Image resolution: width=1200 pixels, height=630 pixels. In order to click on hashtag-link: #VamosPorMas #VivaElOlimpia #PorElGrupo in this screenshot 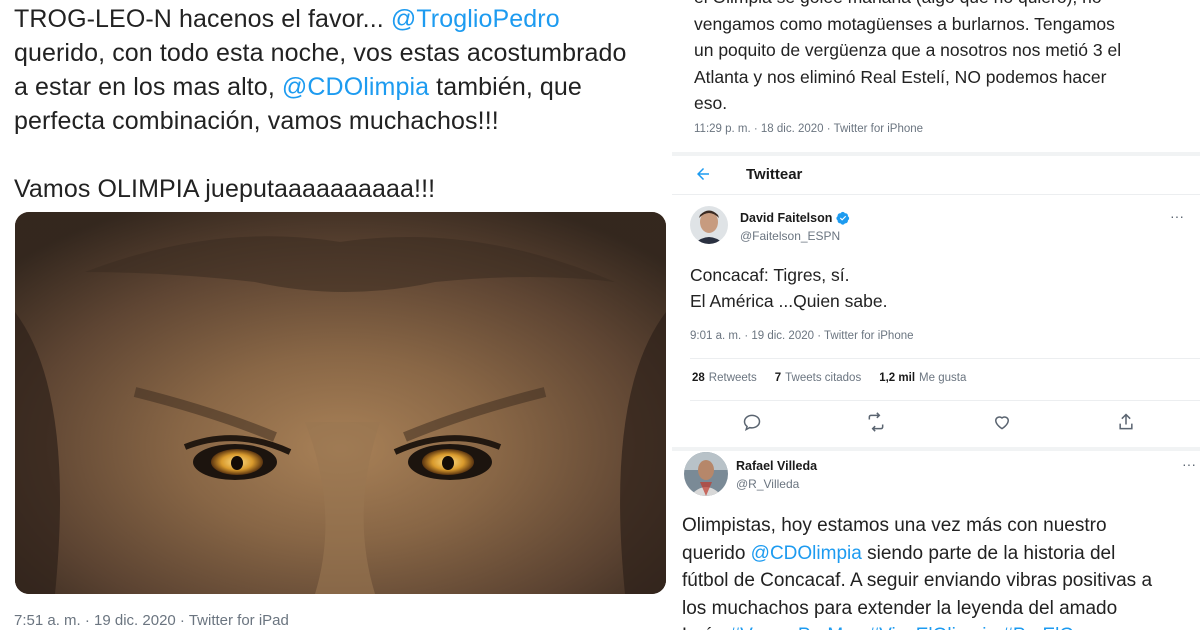, I will do `click(921, 627)`.